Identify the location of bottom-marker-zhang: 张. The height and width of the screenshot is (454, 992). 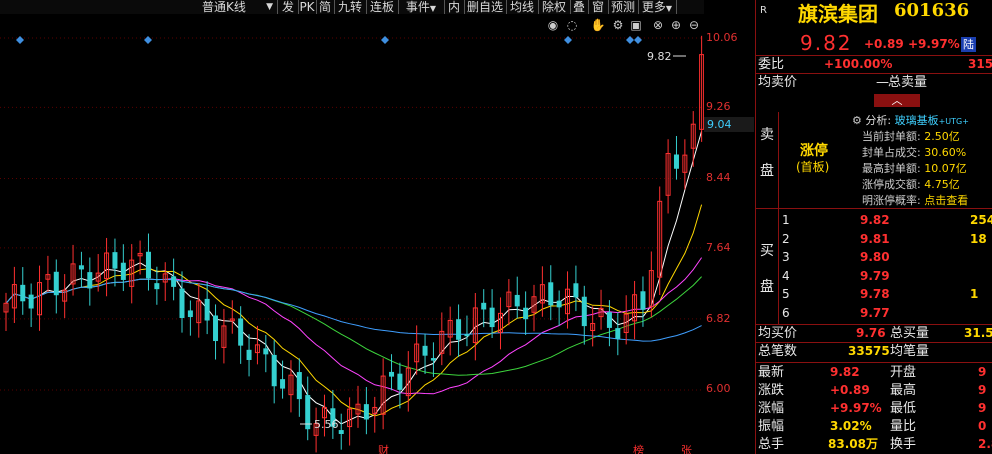
(686, 449).